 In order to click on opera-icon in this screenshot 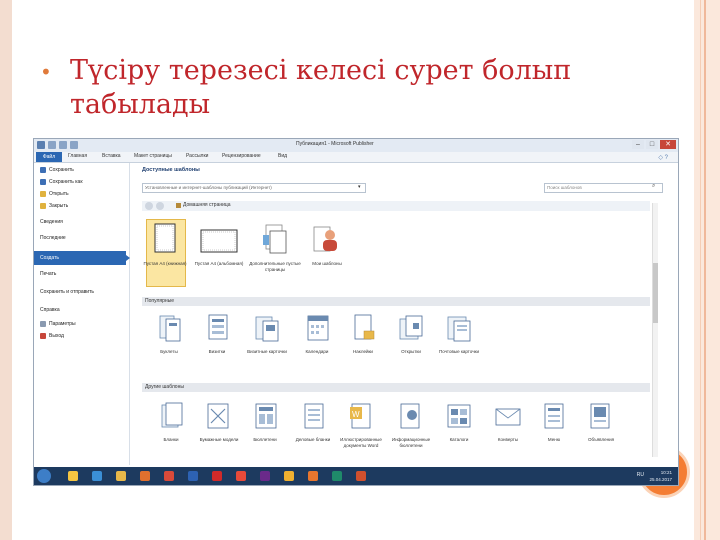, I will do `click(217, 476)`.